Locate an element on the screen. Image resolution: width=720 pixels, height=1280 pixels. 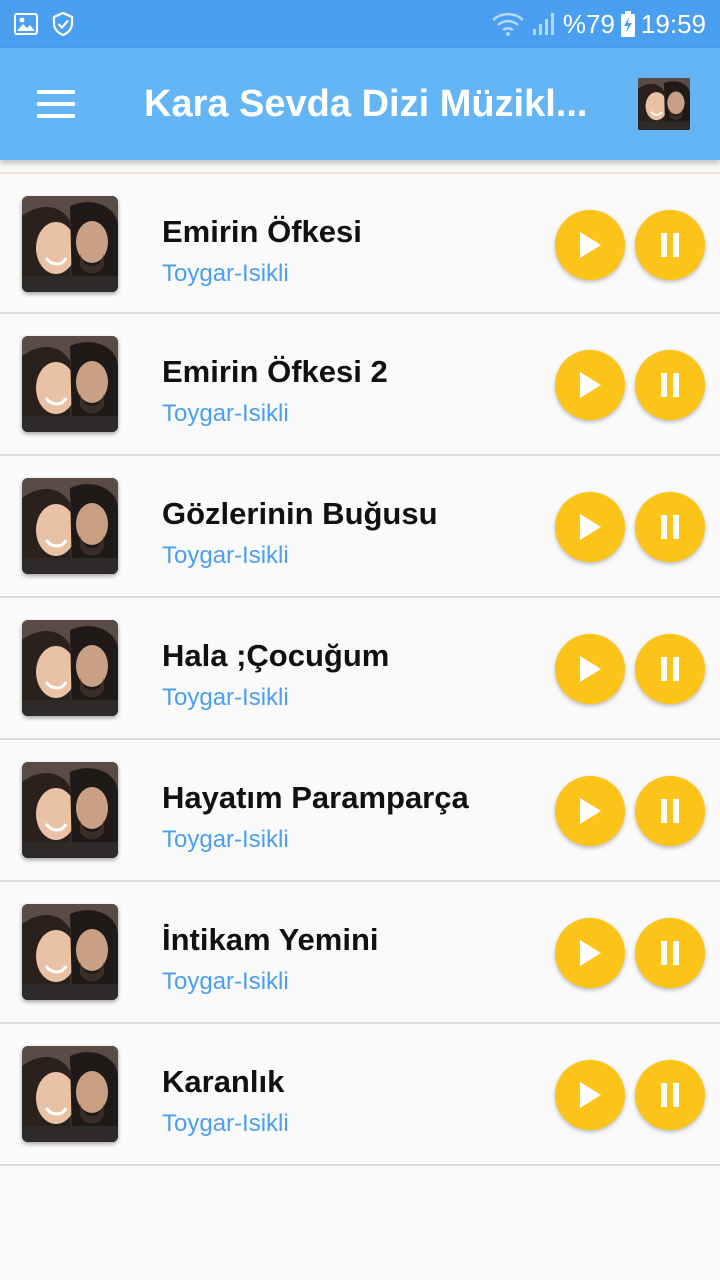
battery-charging-icon is located at coordinates (627, 24).